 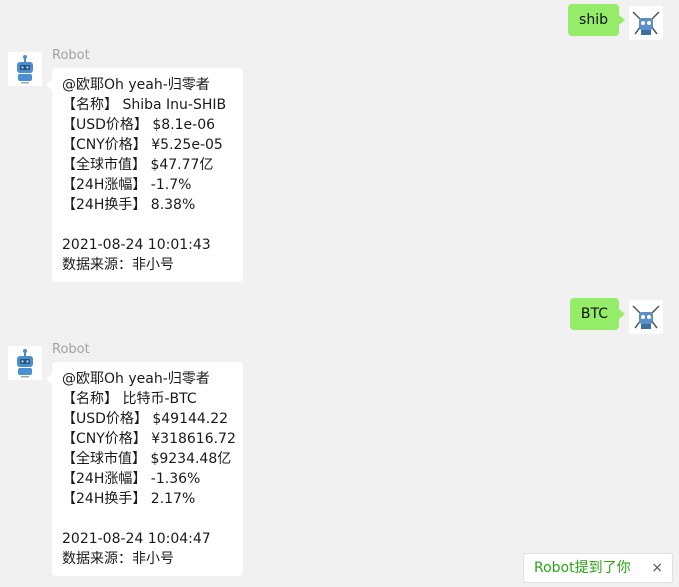 What do you see at coordinates (131, 479) in the screenshot?
I see `message-line: 【24H涨幅】 -1.36%` at bounding box center [131, 479].